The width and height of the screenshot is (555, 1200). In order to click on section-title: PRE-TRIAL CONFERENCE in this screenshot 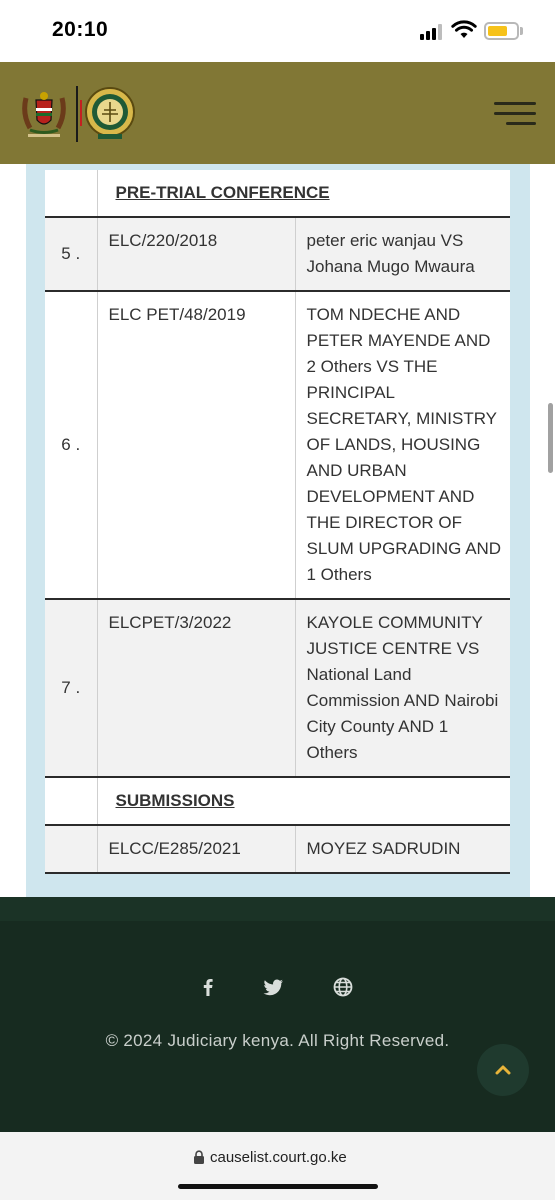, I will do `click(303, 194)`.